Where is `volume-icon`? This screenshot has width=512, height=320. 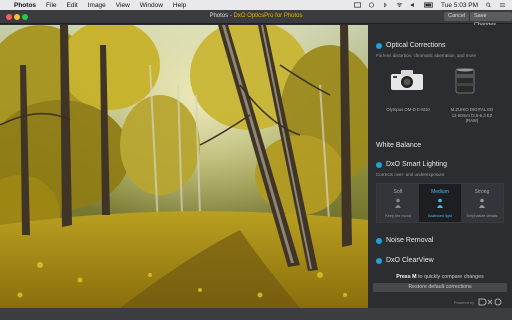 volume-icon is located at coordinates (413, 5).